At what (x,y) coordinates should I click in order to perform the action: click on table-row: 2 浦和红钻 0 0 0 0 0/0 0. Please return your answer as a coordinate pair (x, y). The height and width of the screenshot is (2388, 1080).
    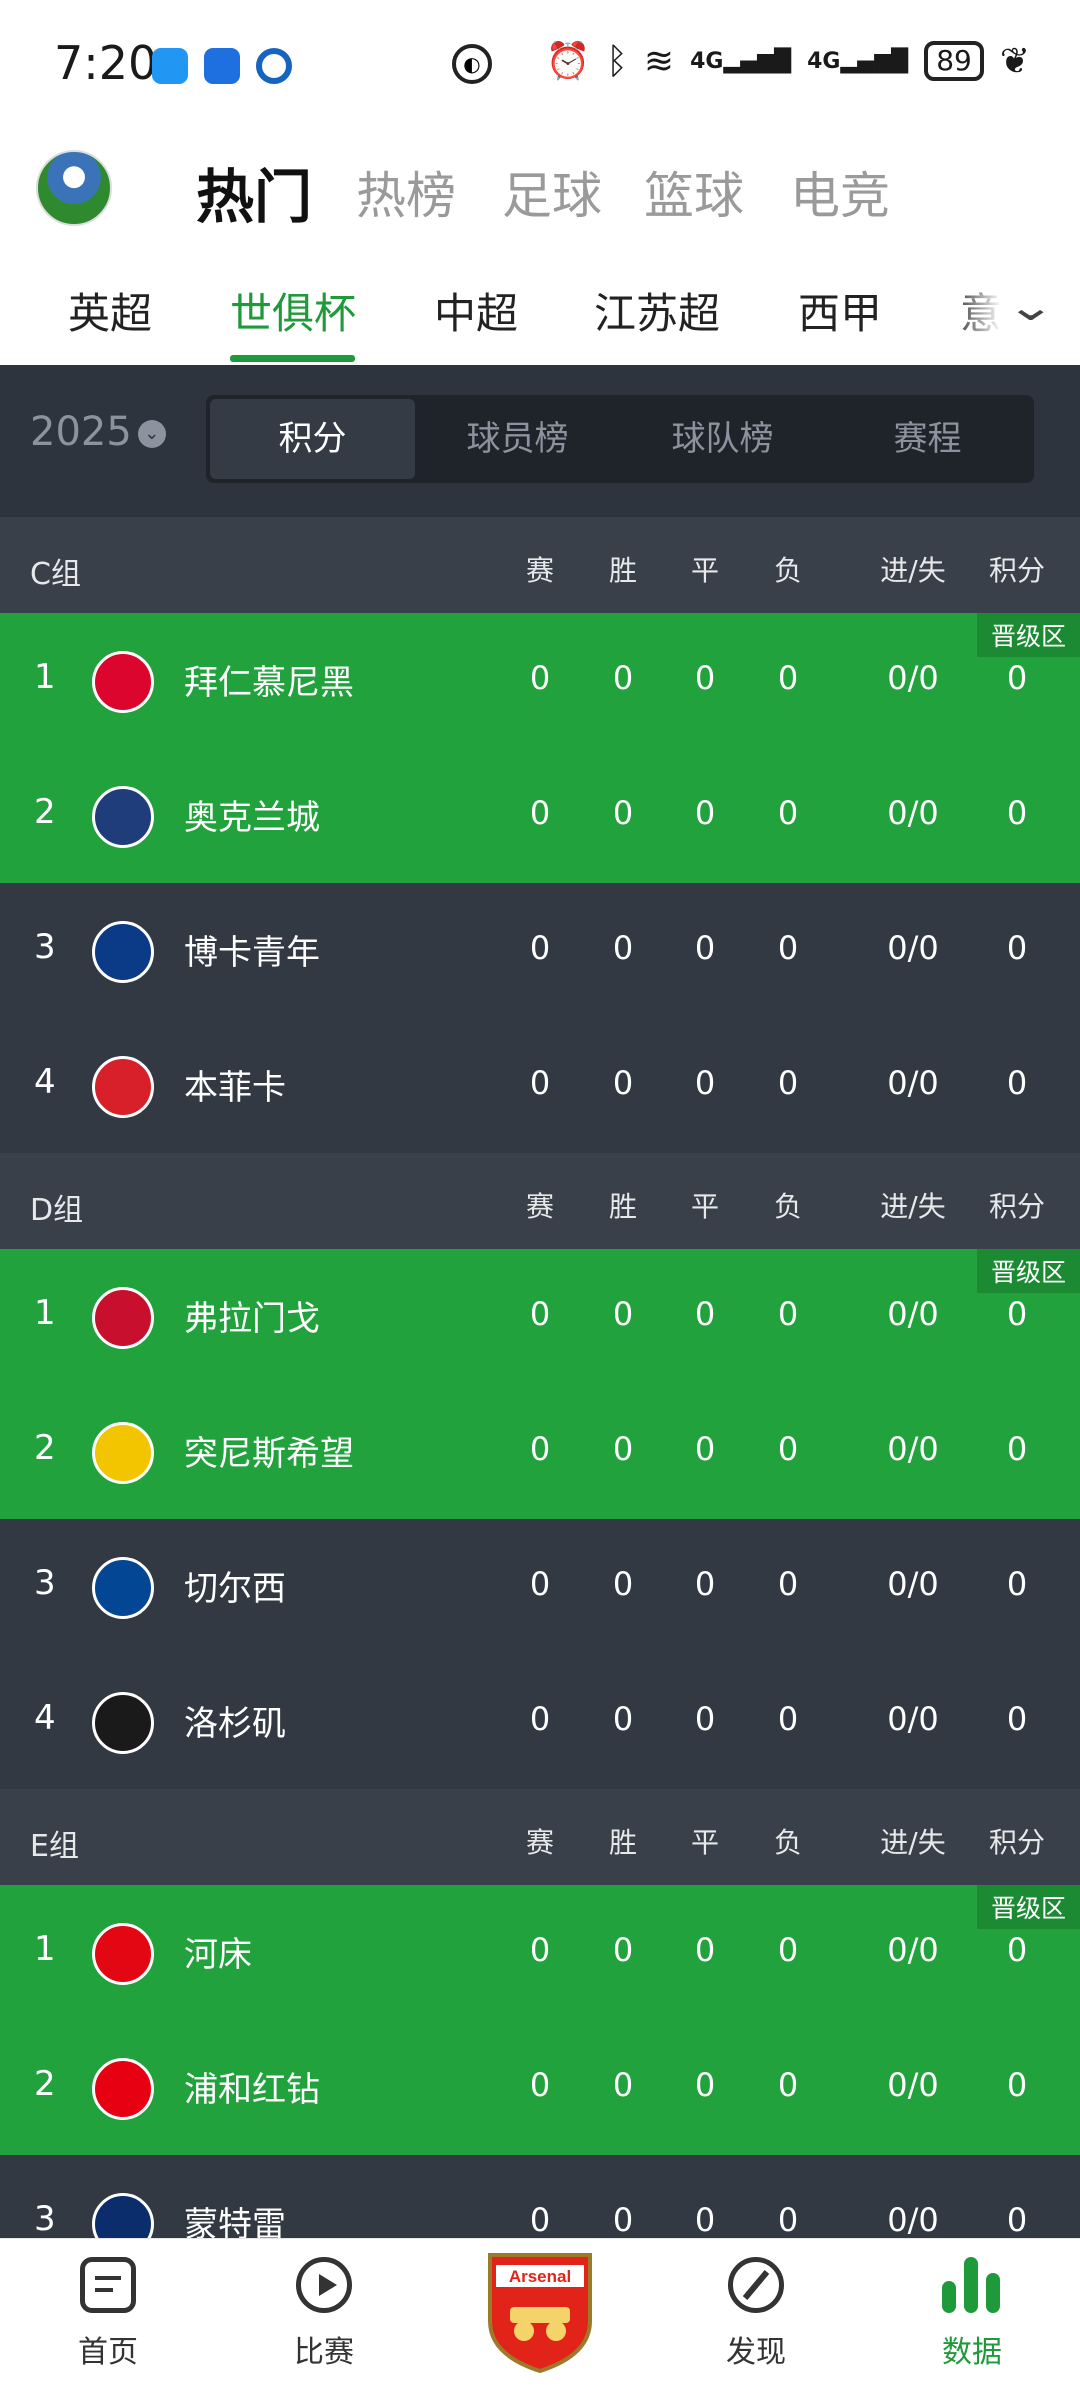
    Looking at the image, I should click on (540, 2087).